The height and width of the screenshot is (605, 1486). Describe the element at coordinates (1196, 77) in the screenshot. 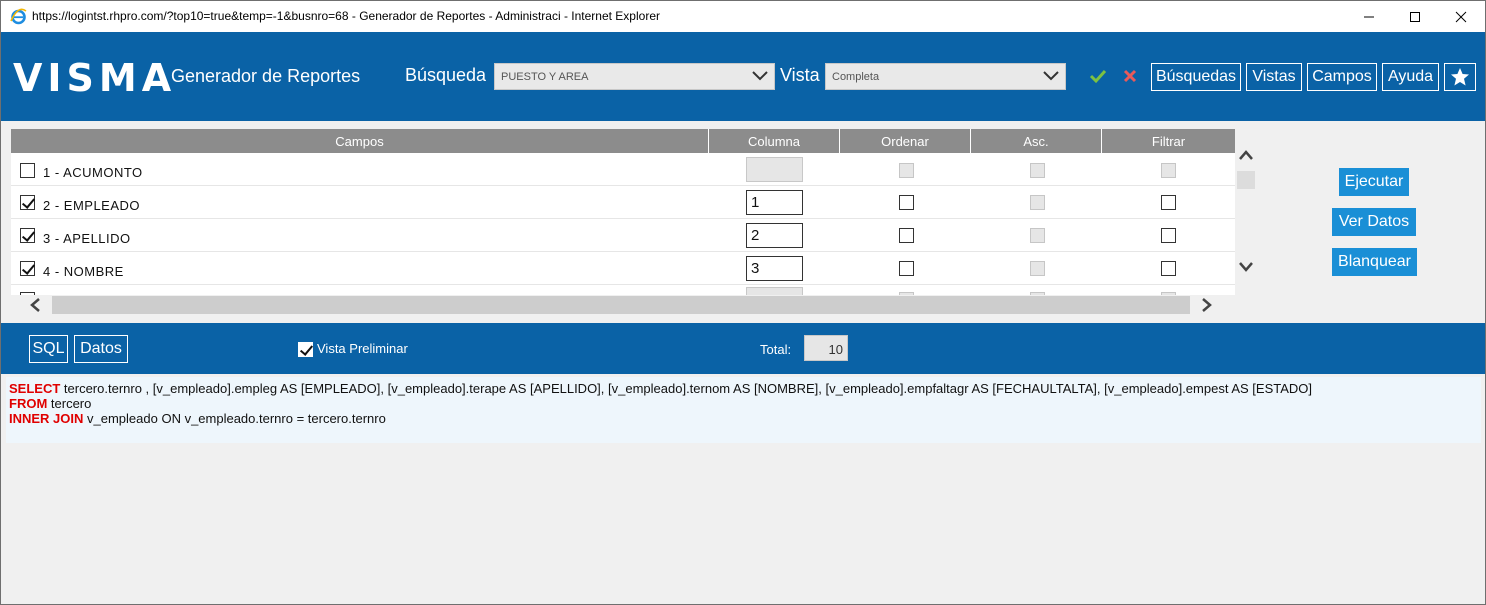

I see `busquedas-button: Búsquedas` at that location.